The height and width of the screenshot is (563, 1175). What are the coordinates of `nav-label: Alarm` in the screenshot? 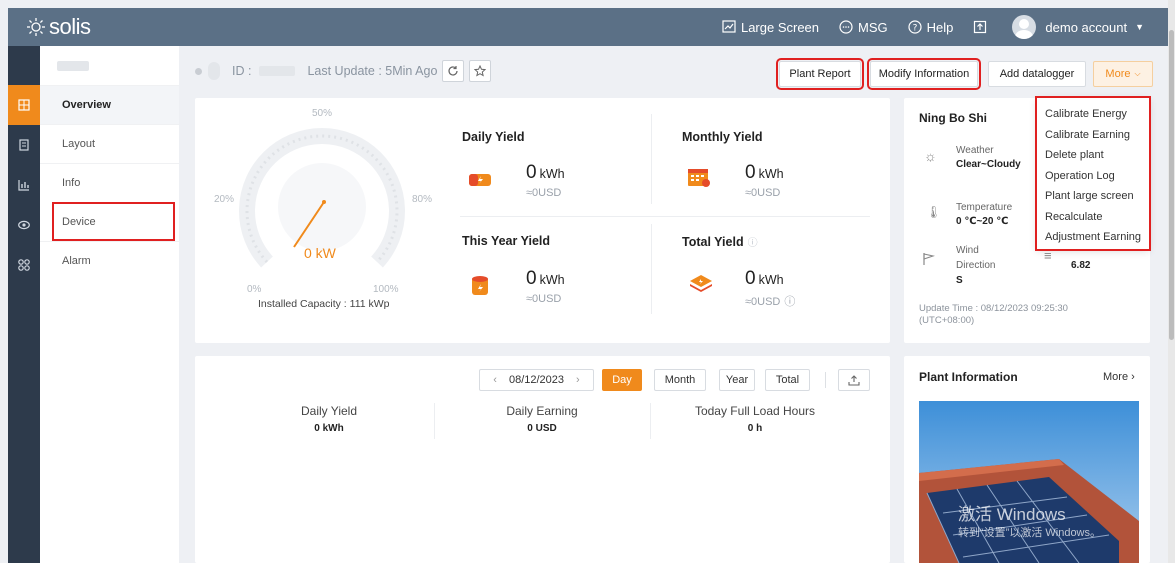 It's located at (76, 261).